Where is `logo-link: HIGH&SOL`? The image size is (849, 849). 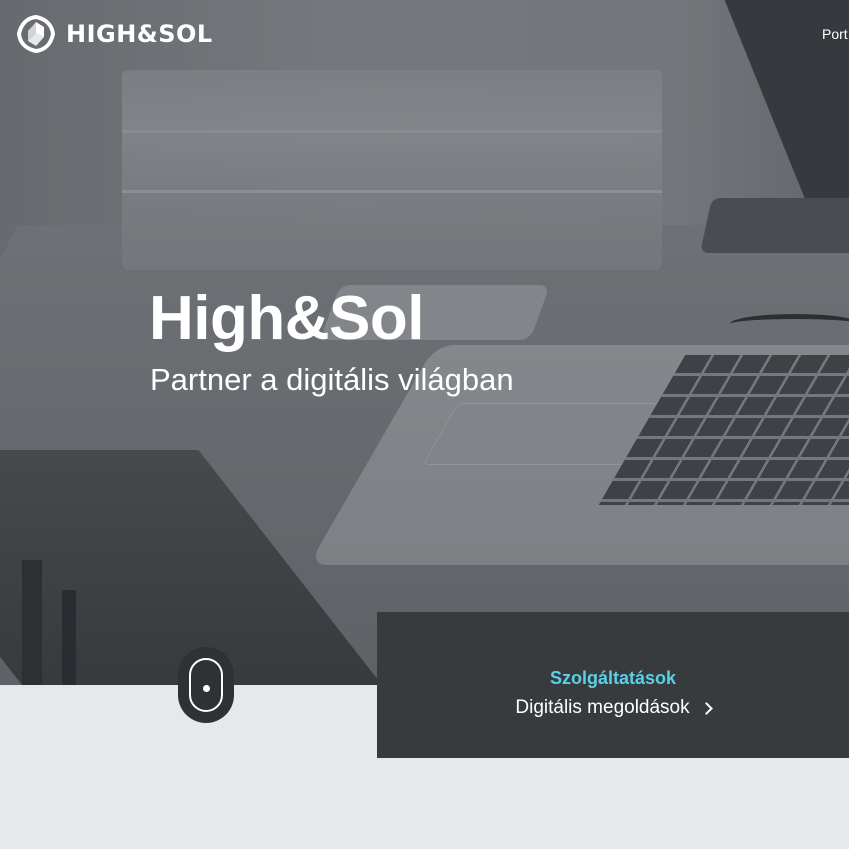 logo-link: HIGH&SOL is located at coordinates (114, 34).